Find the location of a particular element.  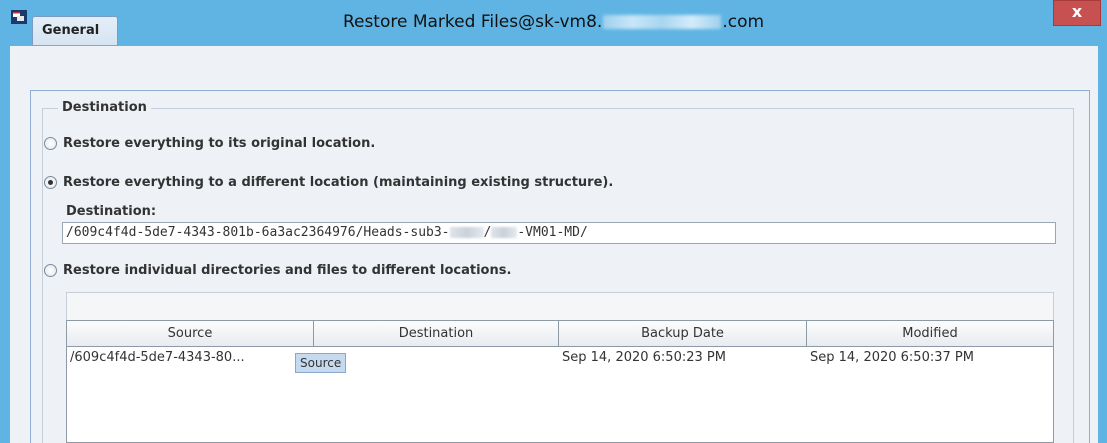

column-header-backup-date: Backup Date is located at coordinates (683, 334).